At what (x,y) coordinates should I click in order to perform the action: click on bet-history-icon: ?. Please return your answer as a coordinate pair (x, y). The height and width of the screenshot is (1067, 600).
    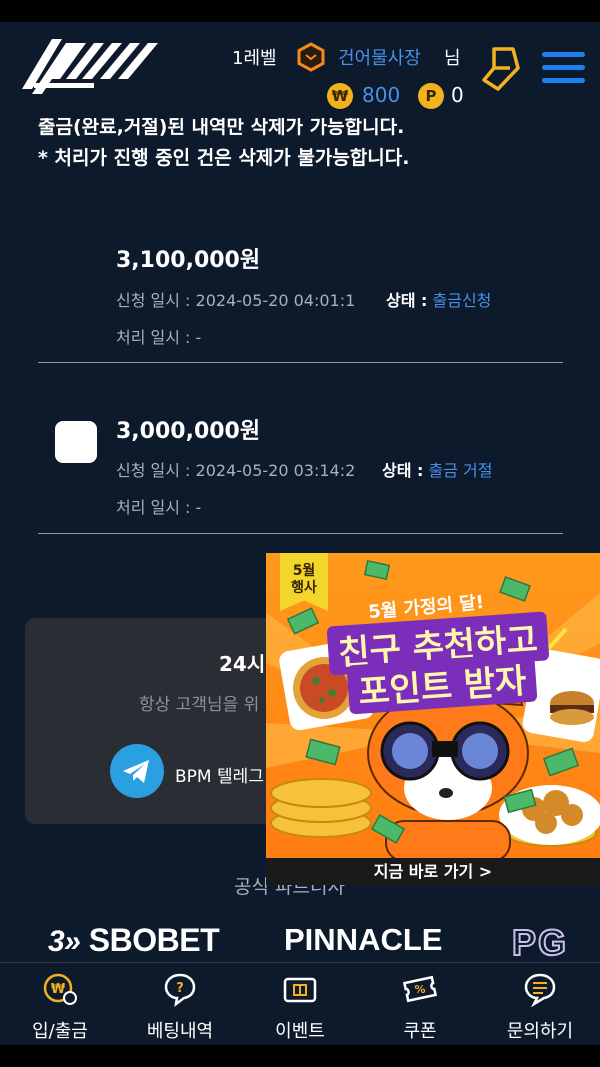
    Looking at the image, I should click on (180, 989).